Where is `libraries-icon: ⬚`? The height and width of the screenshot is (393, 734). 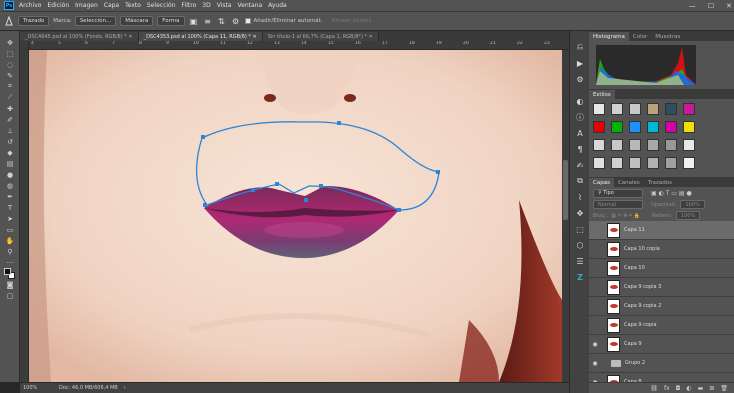
libraries-icon: ⬚ is located at coordinates (580, 229).